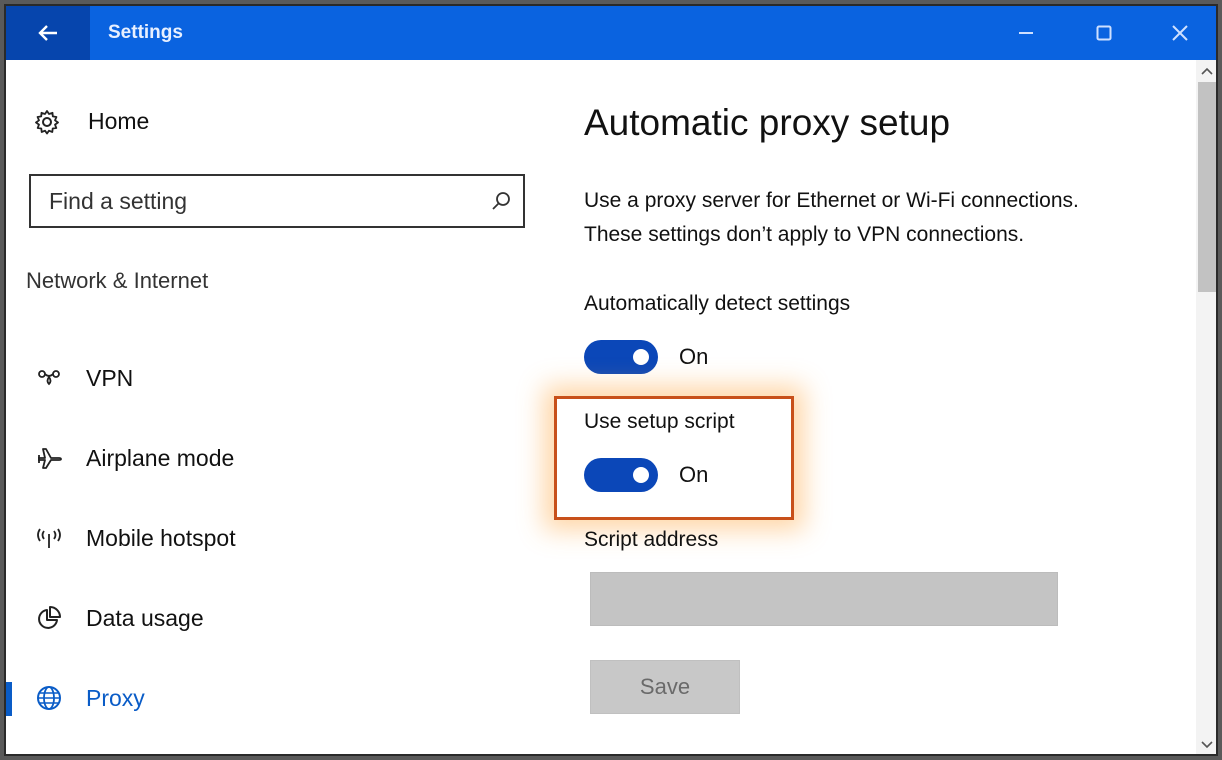 This screenshot has height=760, width=1222. Describe the element at coordinates (1207, 187) in the screenshot. I see `scroll-thumb` at that location.